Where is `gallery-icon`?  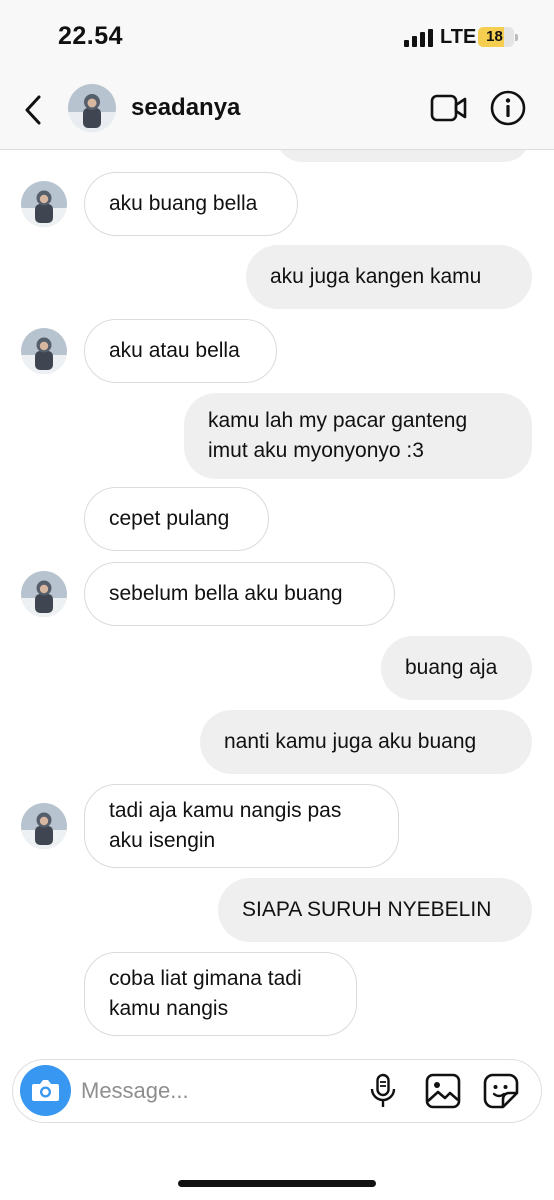
gallery-icon is located at coordinates (443, 1091).